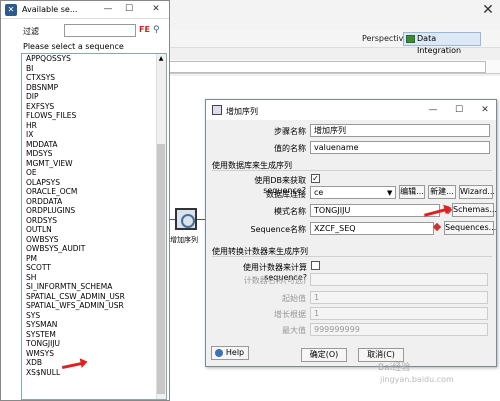  I want to click on scrollbar-thumb, so click(161, 269).